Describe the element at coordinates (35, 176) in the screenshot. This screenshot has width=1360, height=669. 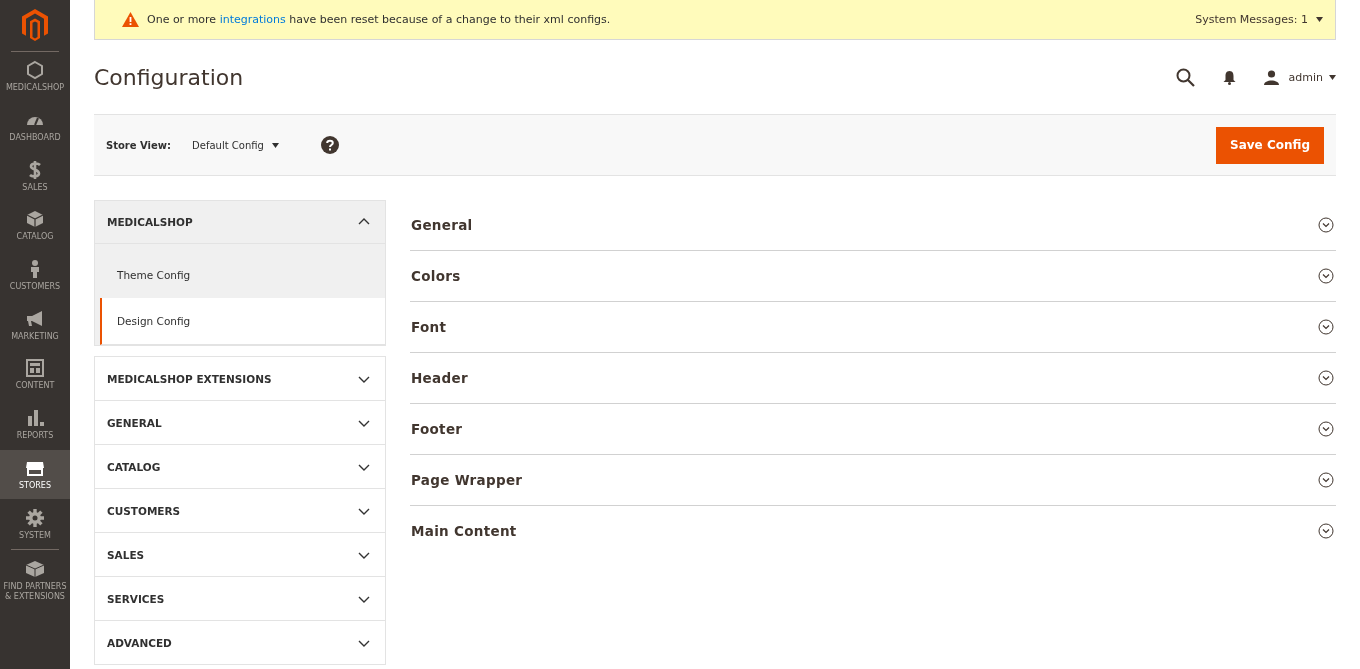
I see `nav-item: SALES` at that location.